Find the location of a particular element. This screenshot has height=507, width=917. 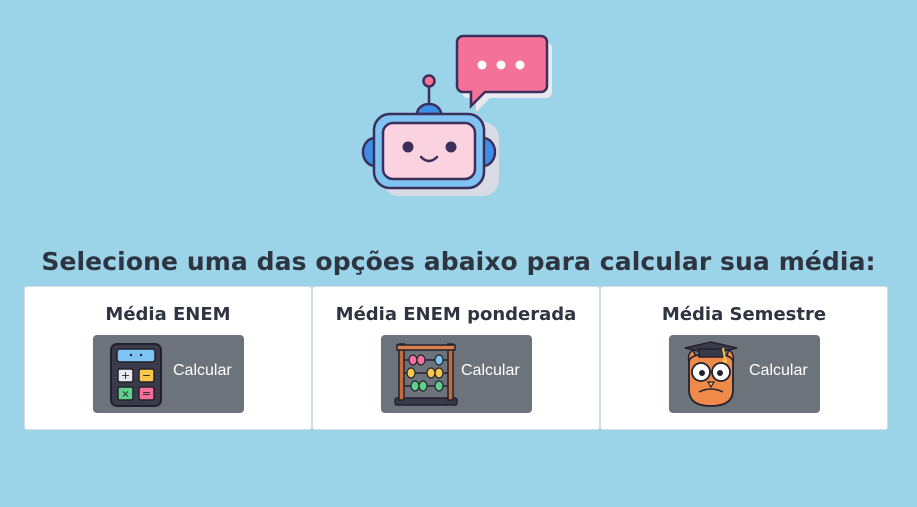

abacus-icon is located at coordinates (426, 374).